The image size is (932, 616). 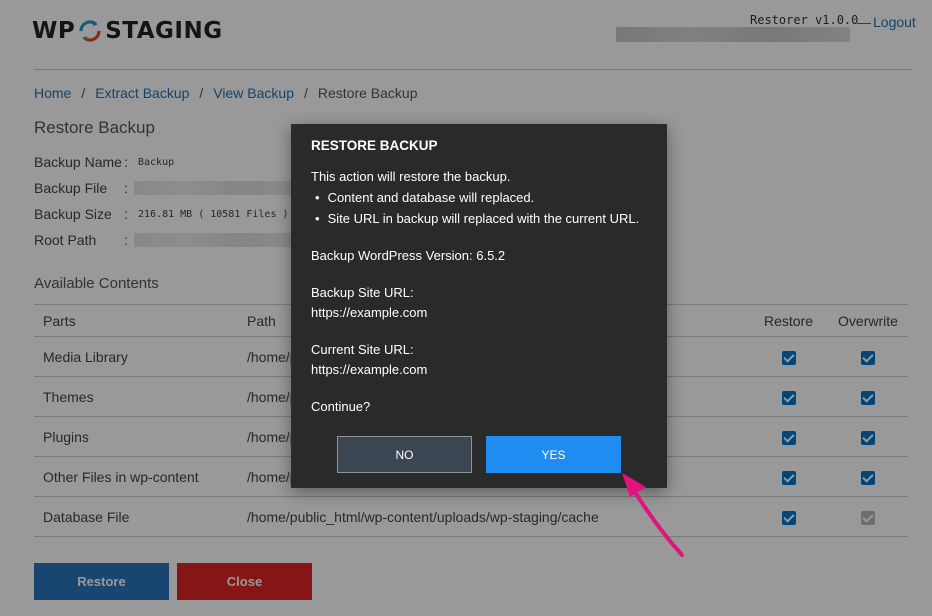 What do you see at coordinates (362, 292) in the screenshot?
I see `modal-backup-url-label: Backup Site URL:` at bounding box center [362, 292].